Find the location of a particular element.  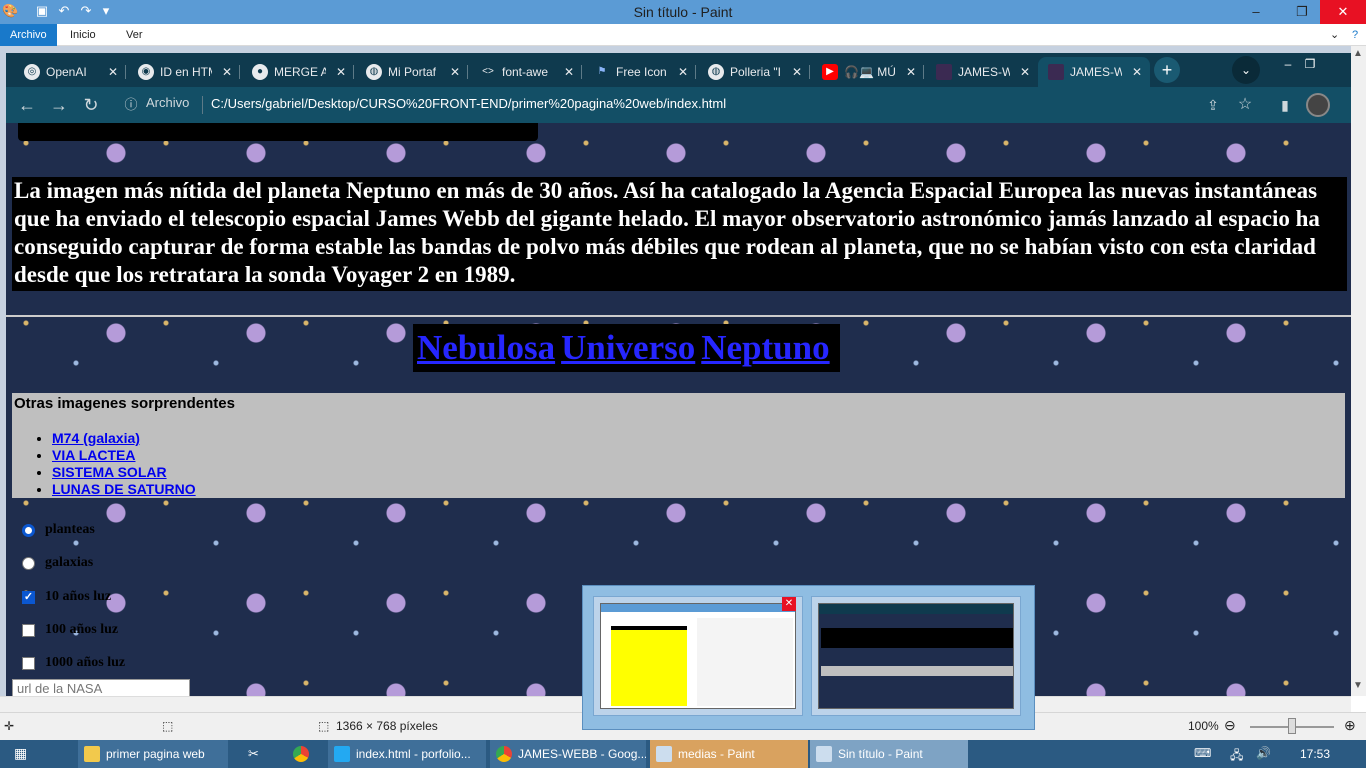

link-lunas-saturno: LUNAS DE SATURNO is located at coordinates (124, 489).